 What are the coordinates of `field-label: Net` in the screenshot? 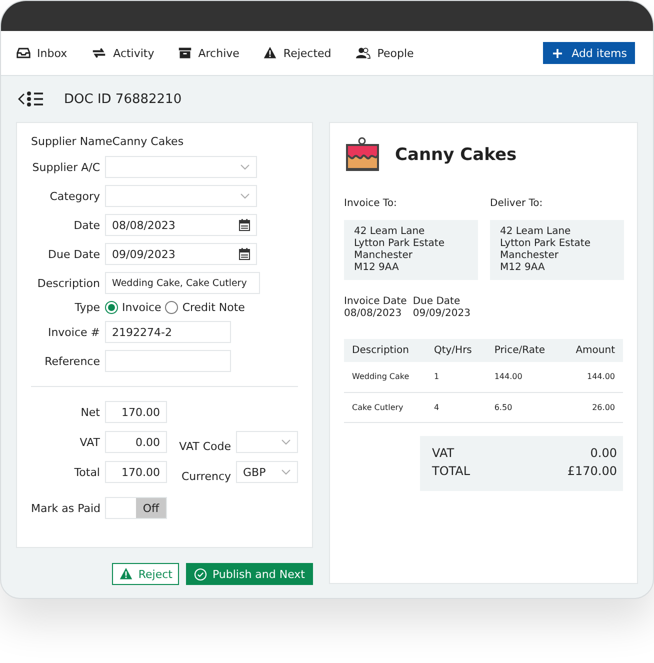 It's located at (90, 412).